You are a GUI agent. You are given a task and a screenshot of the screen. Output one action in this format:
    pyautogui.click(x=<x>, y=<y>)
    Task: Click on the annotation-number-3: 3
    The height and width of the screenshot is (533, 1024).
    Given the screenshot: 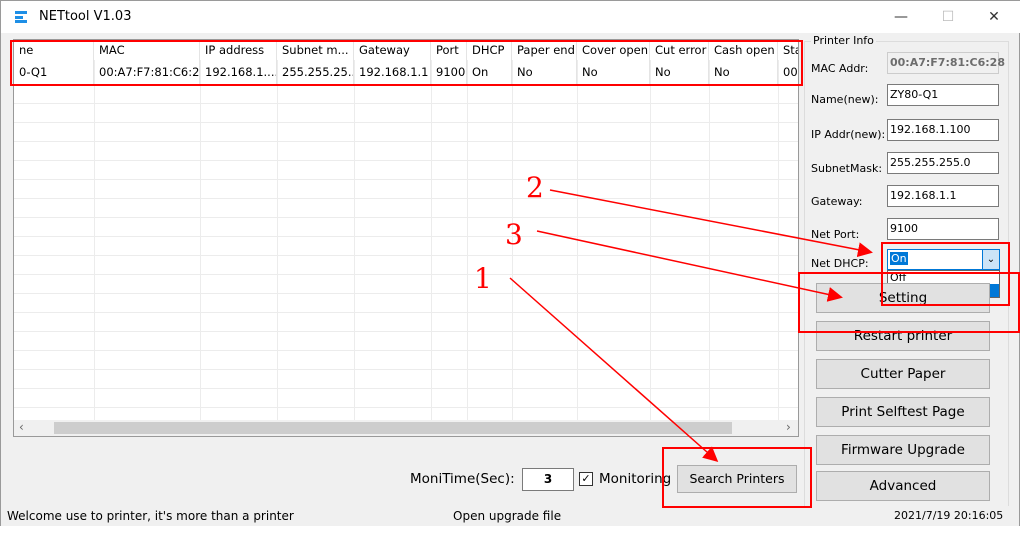 What is the action you would take?
    pyautogui.click(x=514, y=234)
    